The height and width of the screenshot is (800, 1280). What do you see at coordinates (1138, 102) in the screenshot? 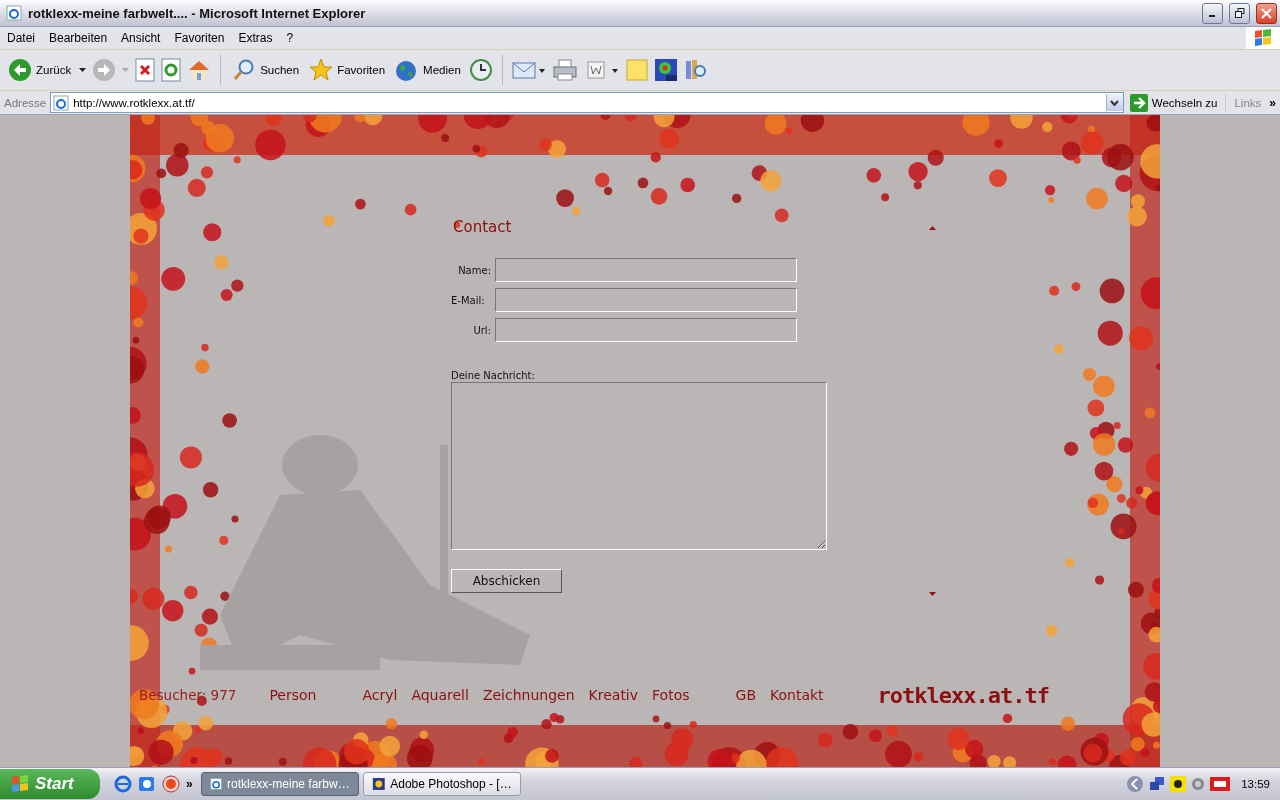
I see `arrow-right-icon` at bounding box center [1138, 102].